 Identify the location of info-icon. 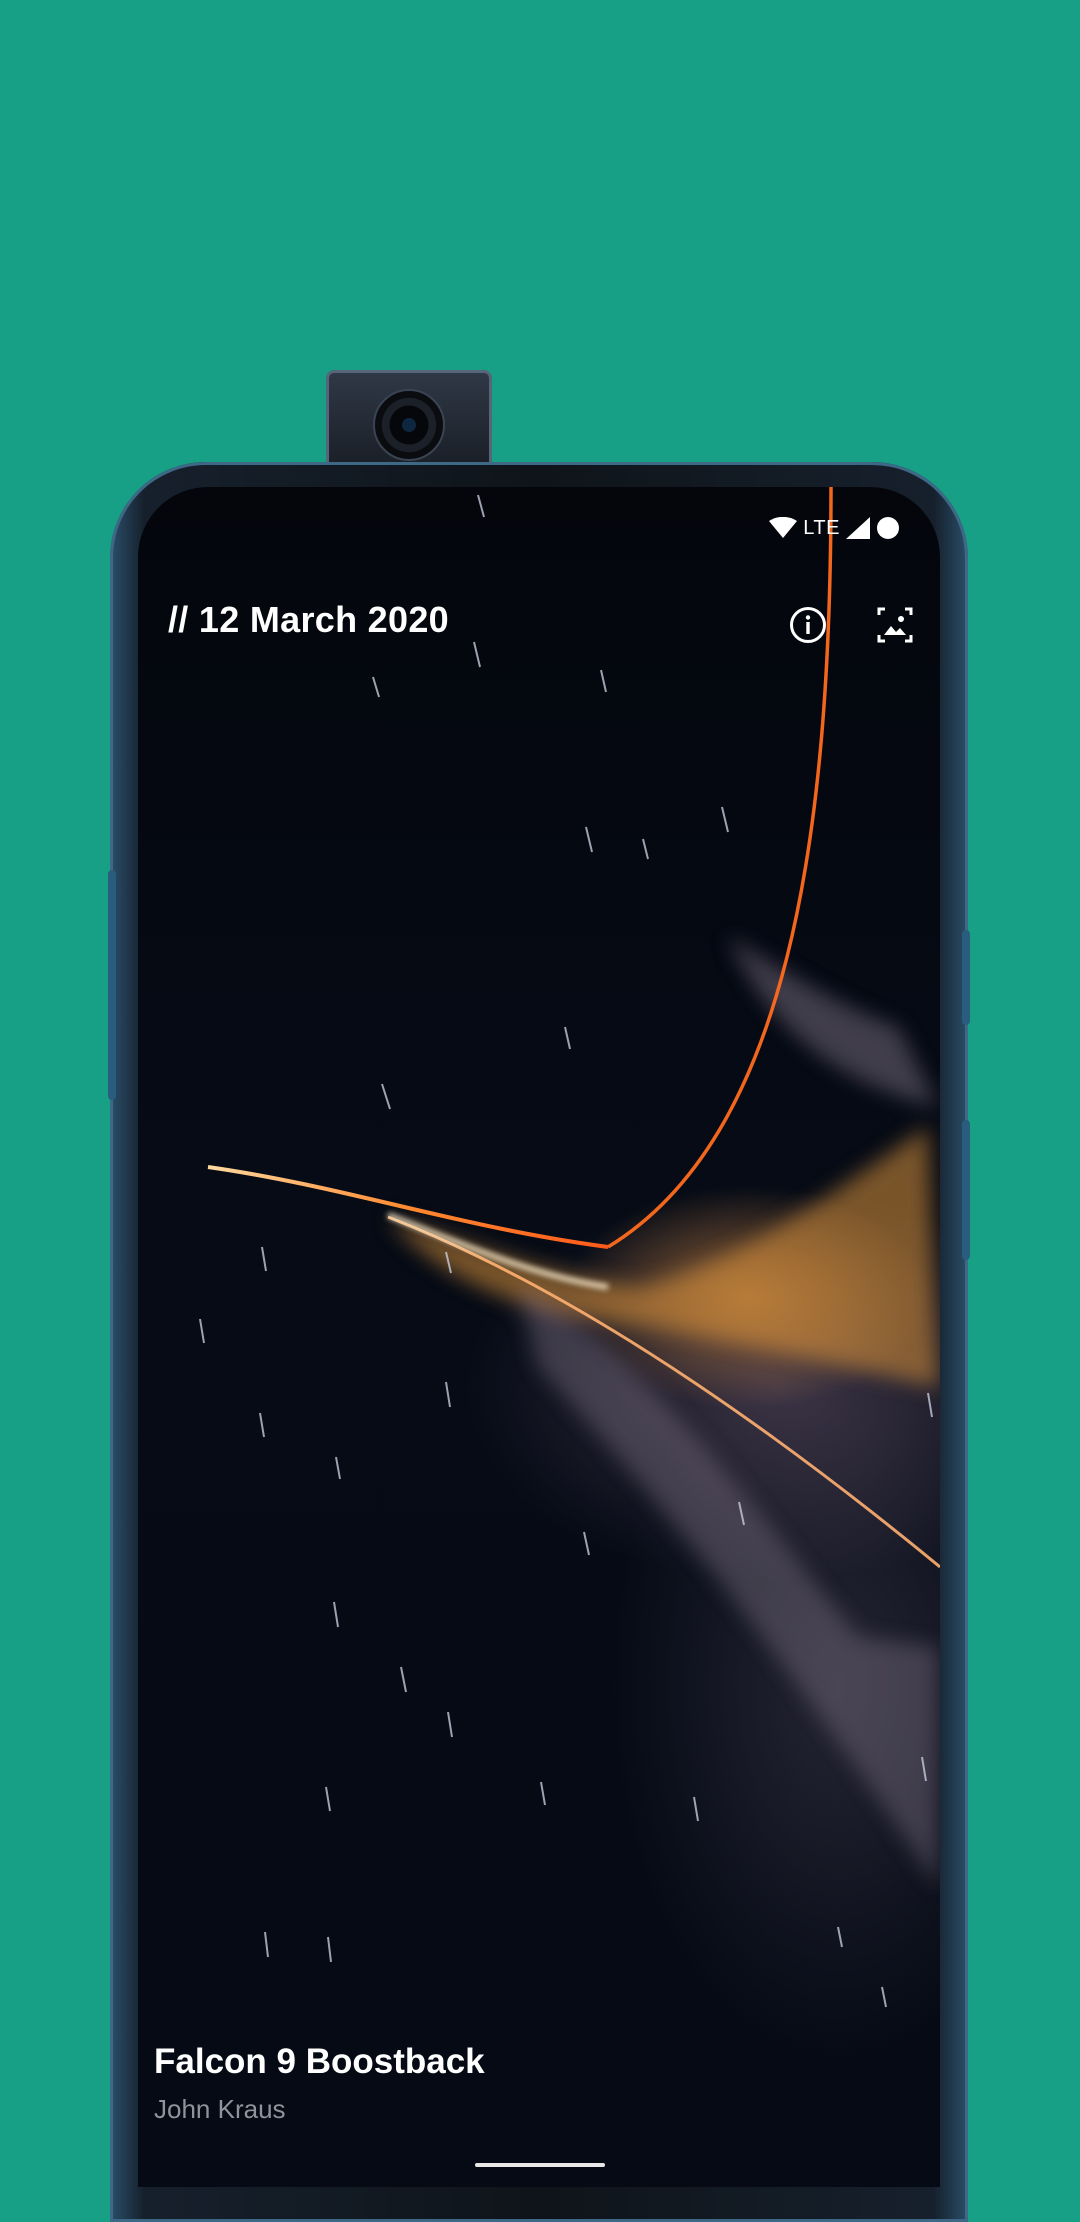
(808, 625).